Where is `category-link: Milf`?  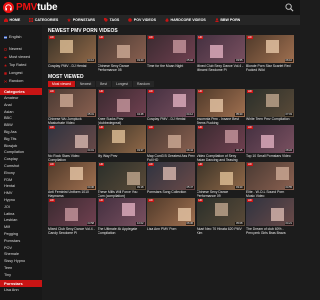 category-link: Milf is located at coordinates (21, 227).